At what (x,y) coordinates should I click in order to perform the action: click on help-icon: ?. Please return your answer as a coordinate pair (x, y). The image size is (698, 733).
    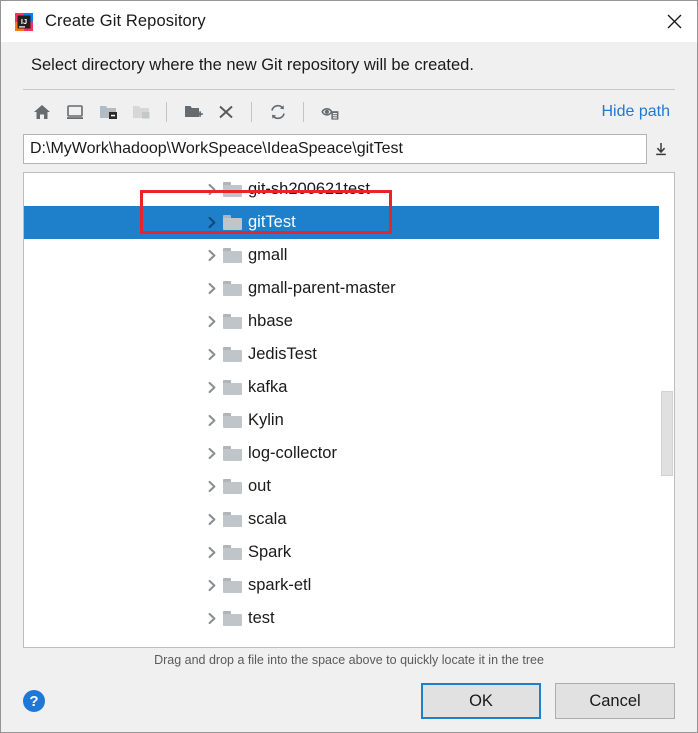
    Looking at the image, I should click on (34, 701).